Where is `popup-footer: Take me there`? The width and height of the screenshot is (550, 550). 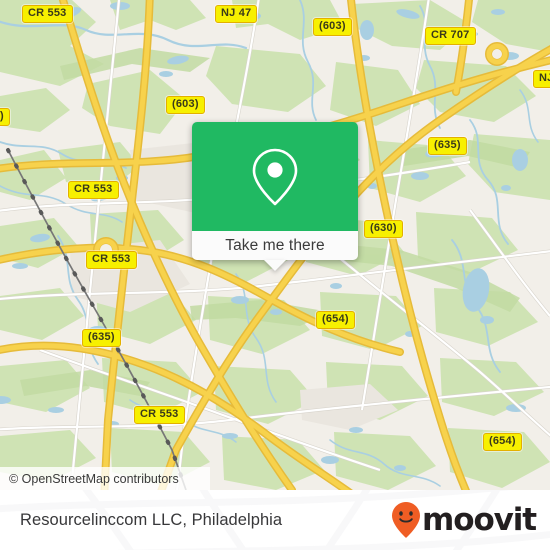
popup-footer: Take me there is located at coordinates (275, 251).